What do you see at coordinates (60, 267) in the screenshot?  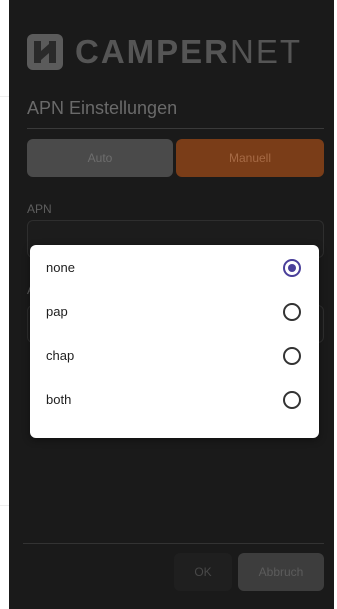 I see `option-label: none` at bounding box center [60, 267].